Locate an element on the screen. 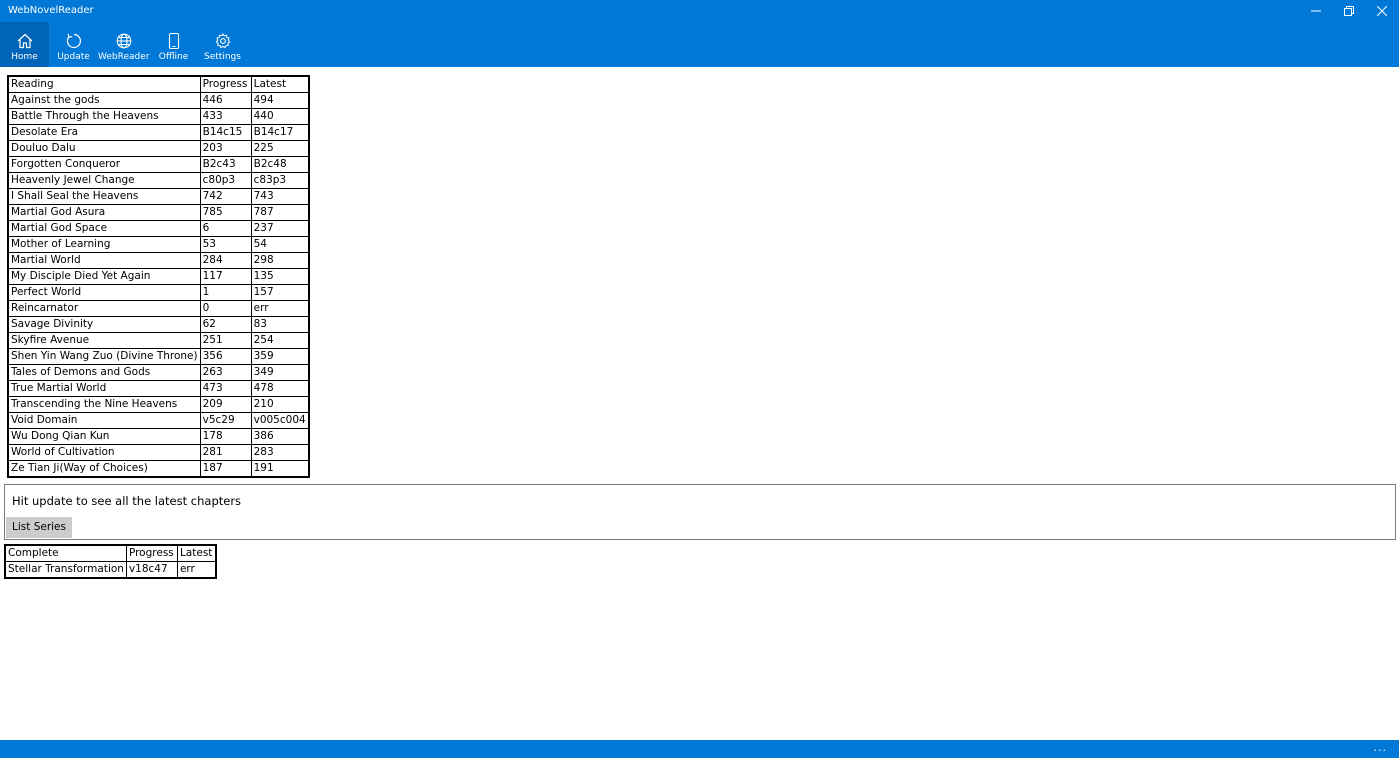 This screenshot has width=1399, height=758. restore-icon is located at coordinates (1348, 11).